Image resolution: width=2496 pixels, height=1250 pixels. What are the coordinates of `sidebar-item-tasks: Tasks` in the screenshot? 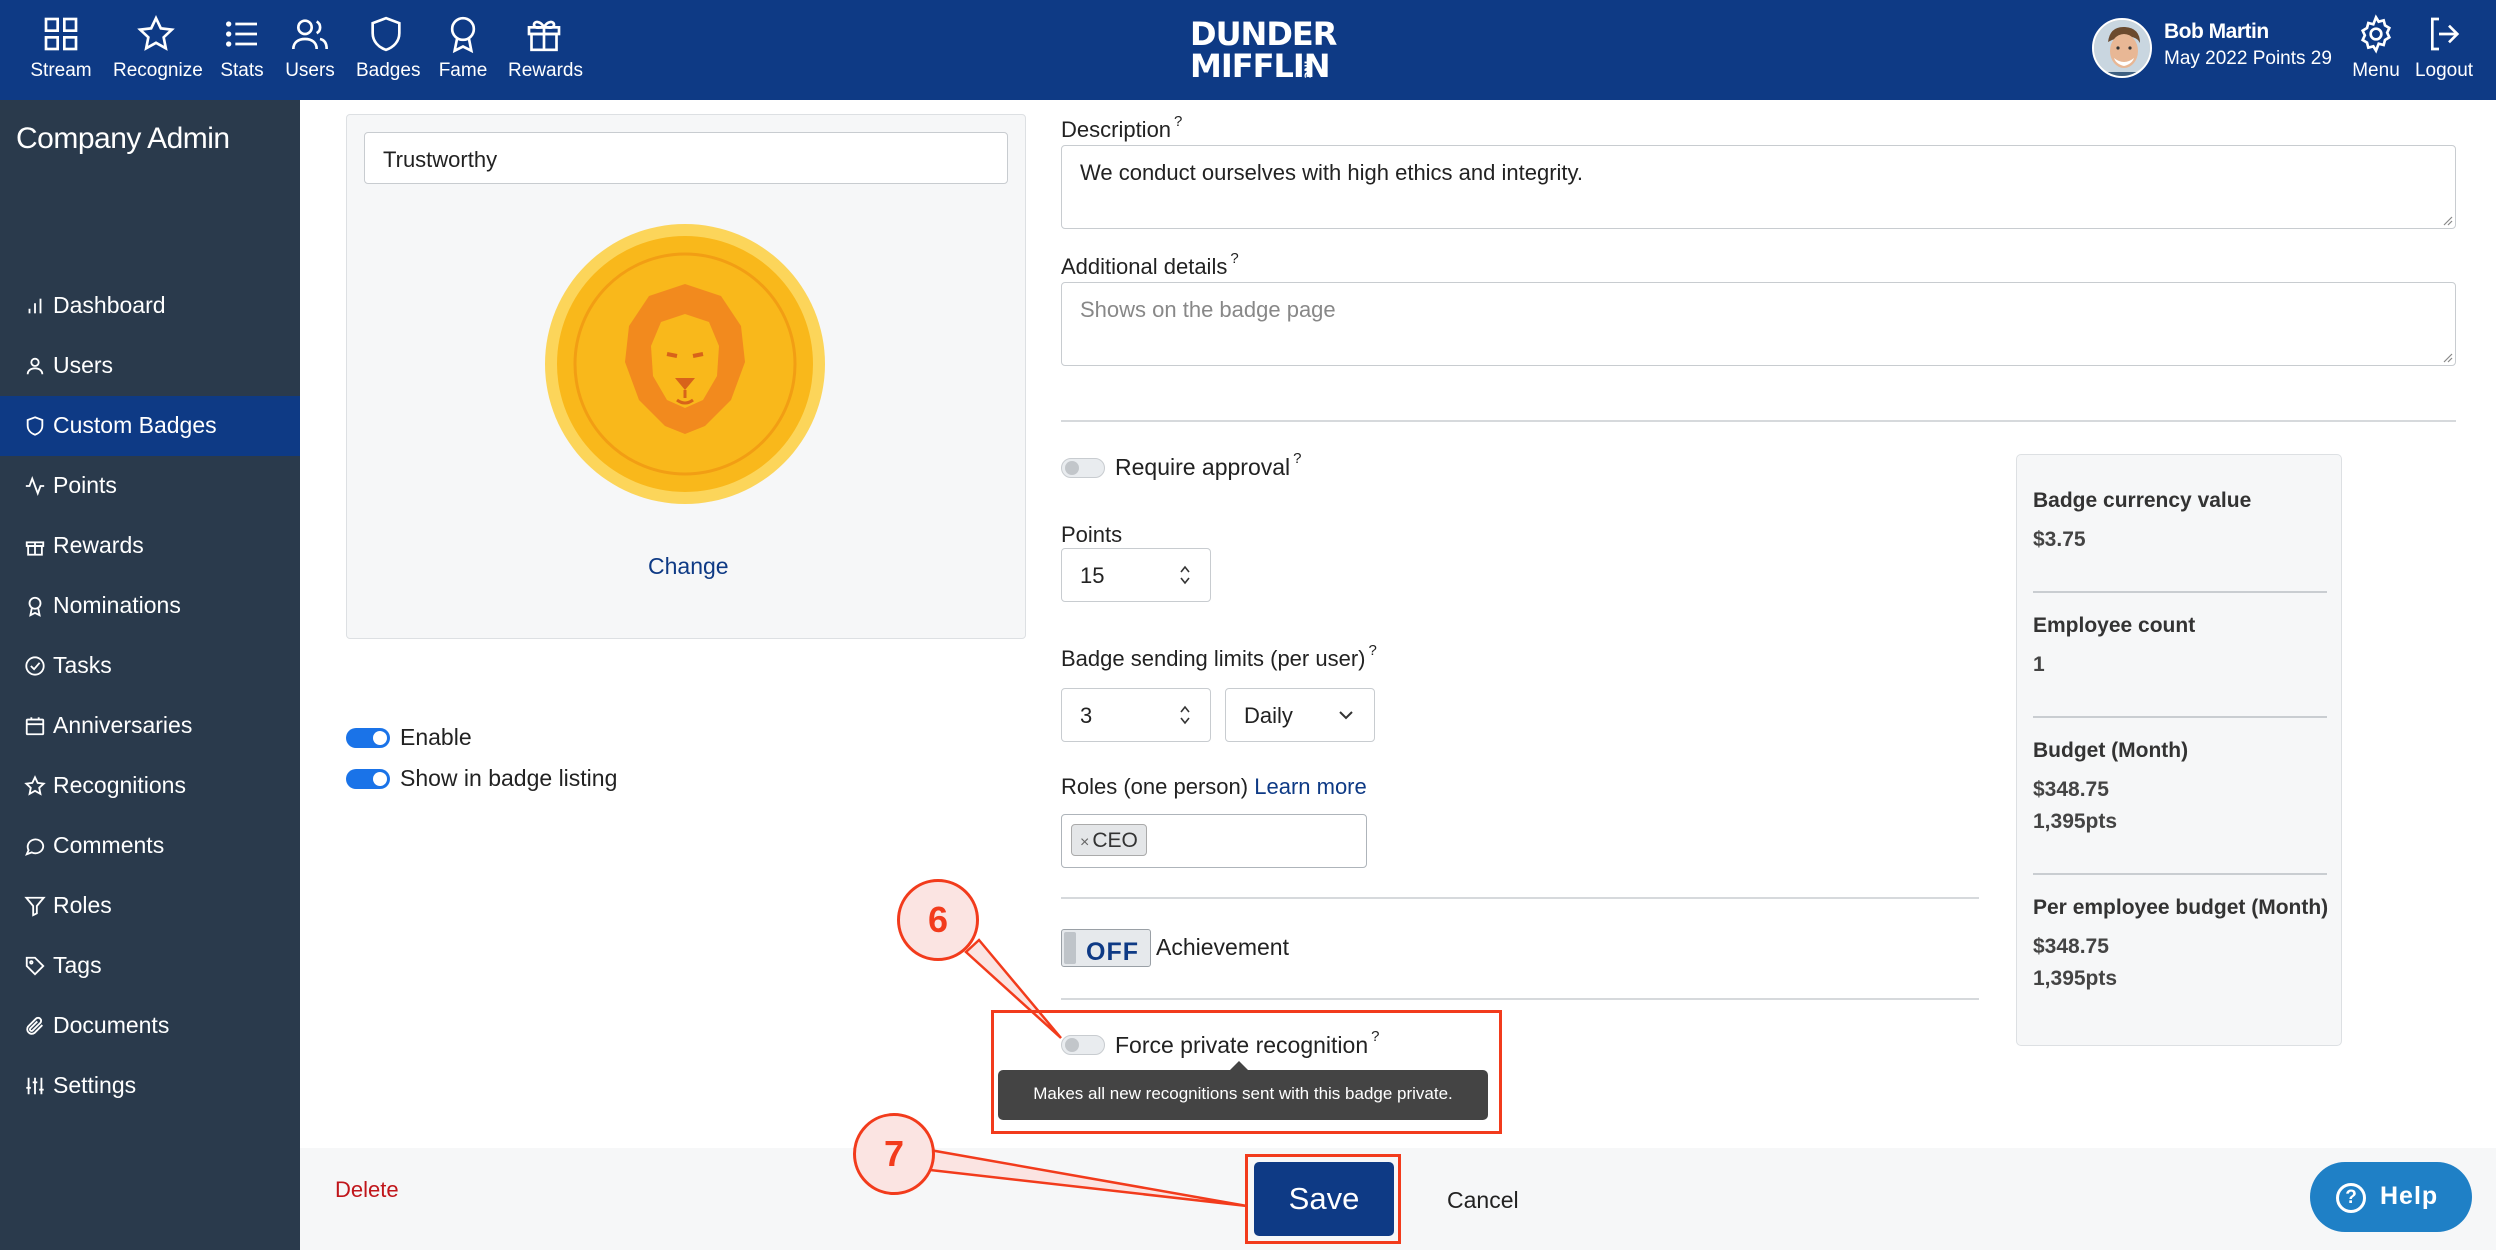 It's located at (150, 666).